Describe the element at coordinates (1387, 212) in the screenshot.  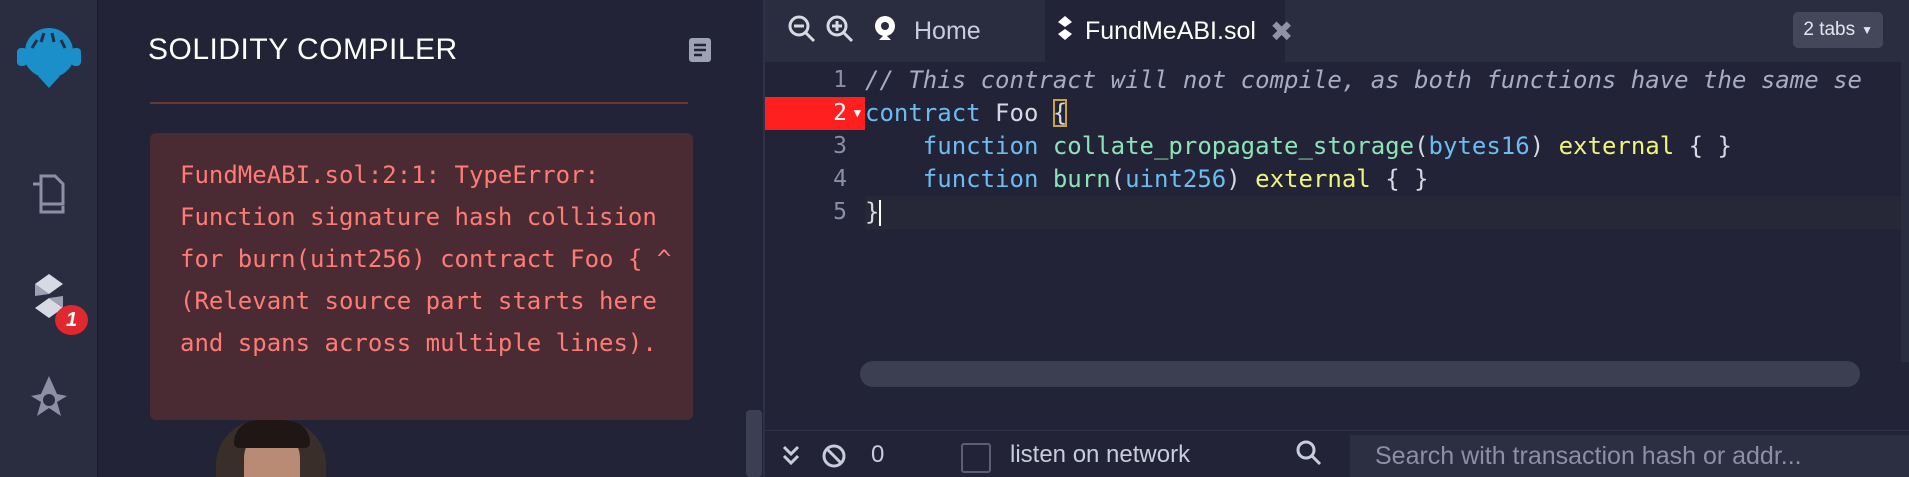
I see `code-line-5: }` at that location.